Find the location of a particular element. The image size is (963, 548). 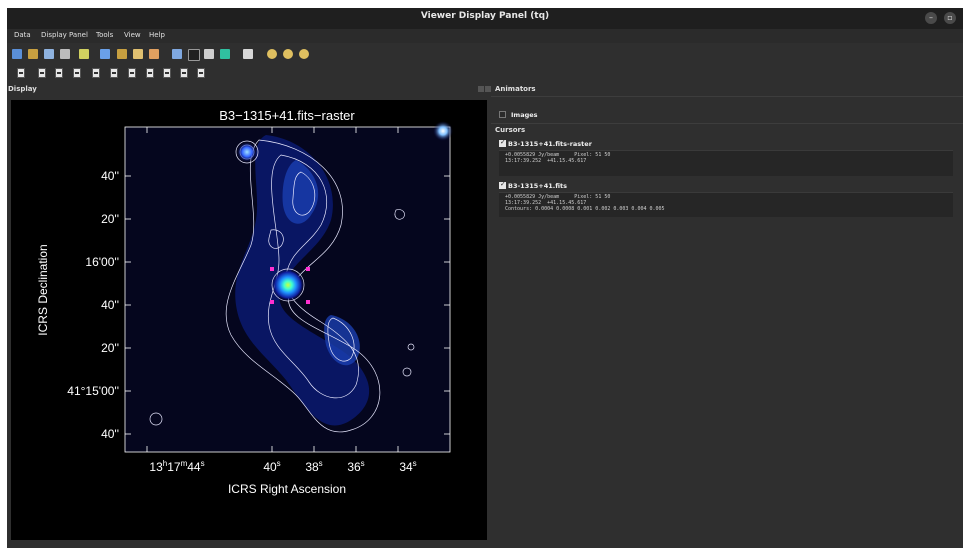

image-icon is located at coordinates (209, 54).